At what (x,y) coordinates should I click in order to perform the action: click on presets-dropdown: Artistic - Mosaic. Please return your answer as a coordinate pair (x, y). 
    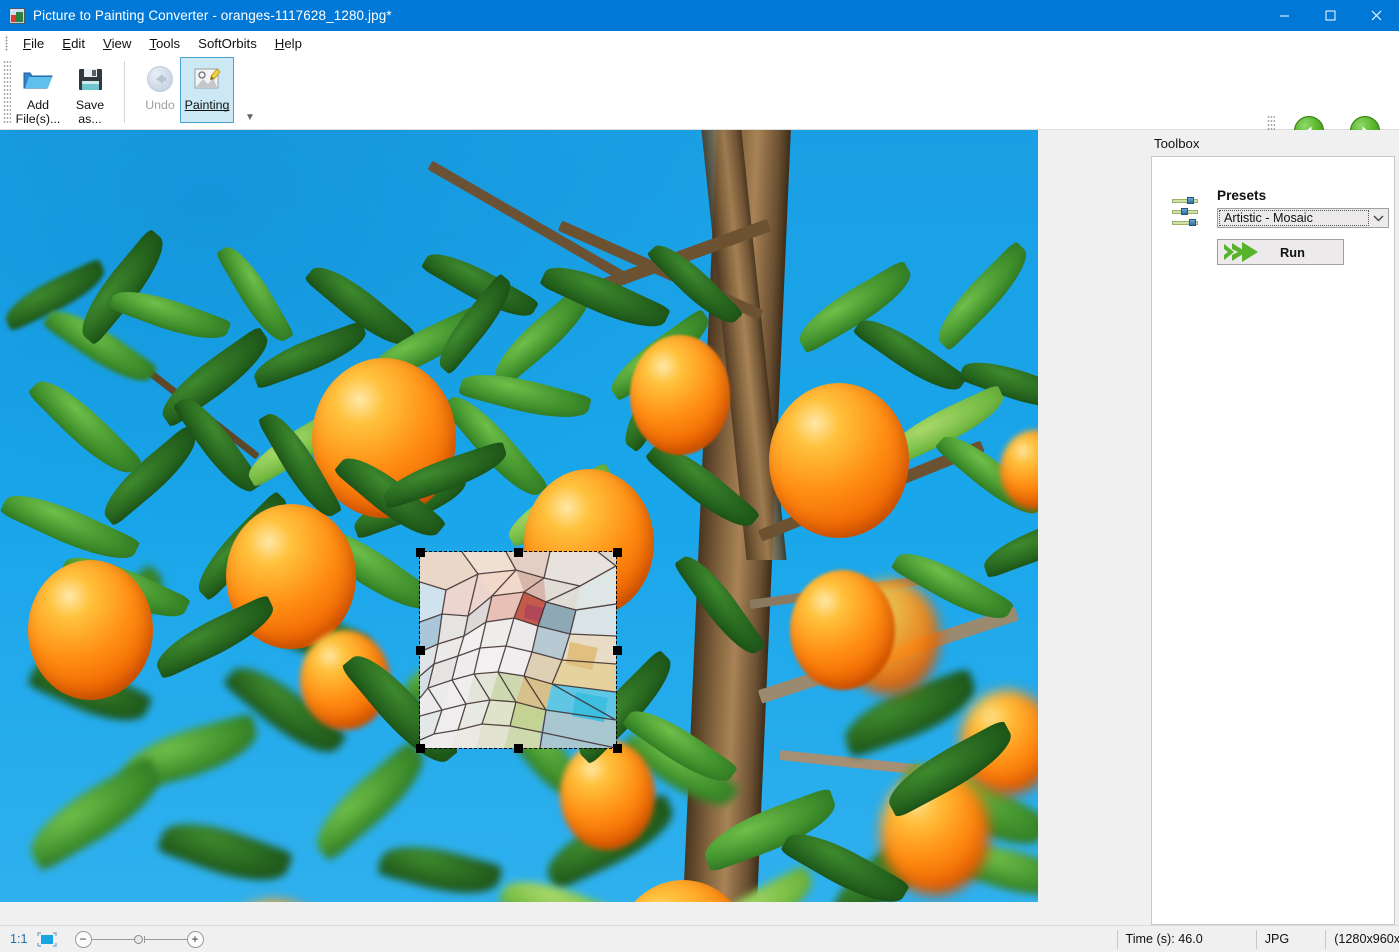
    Looking at the image, I should click on (1303, 218).